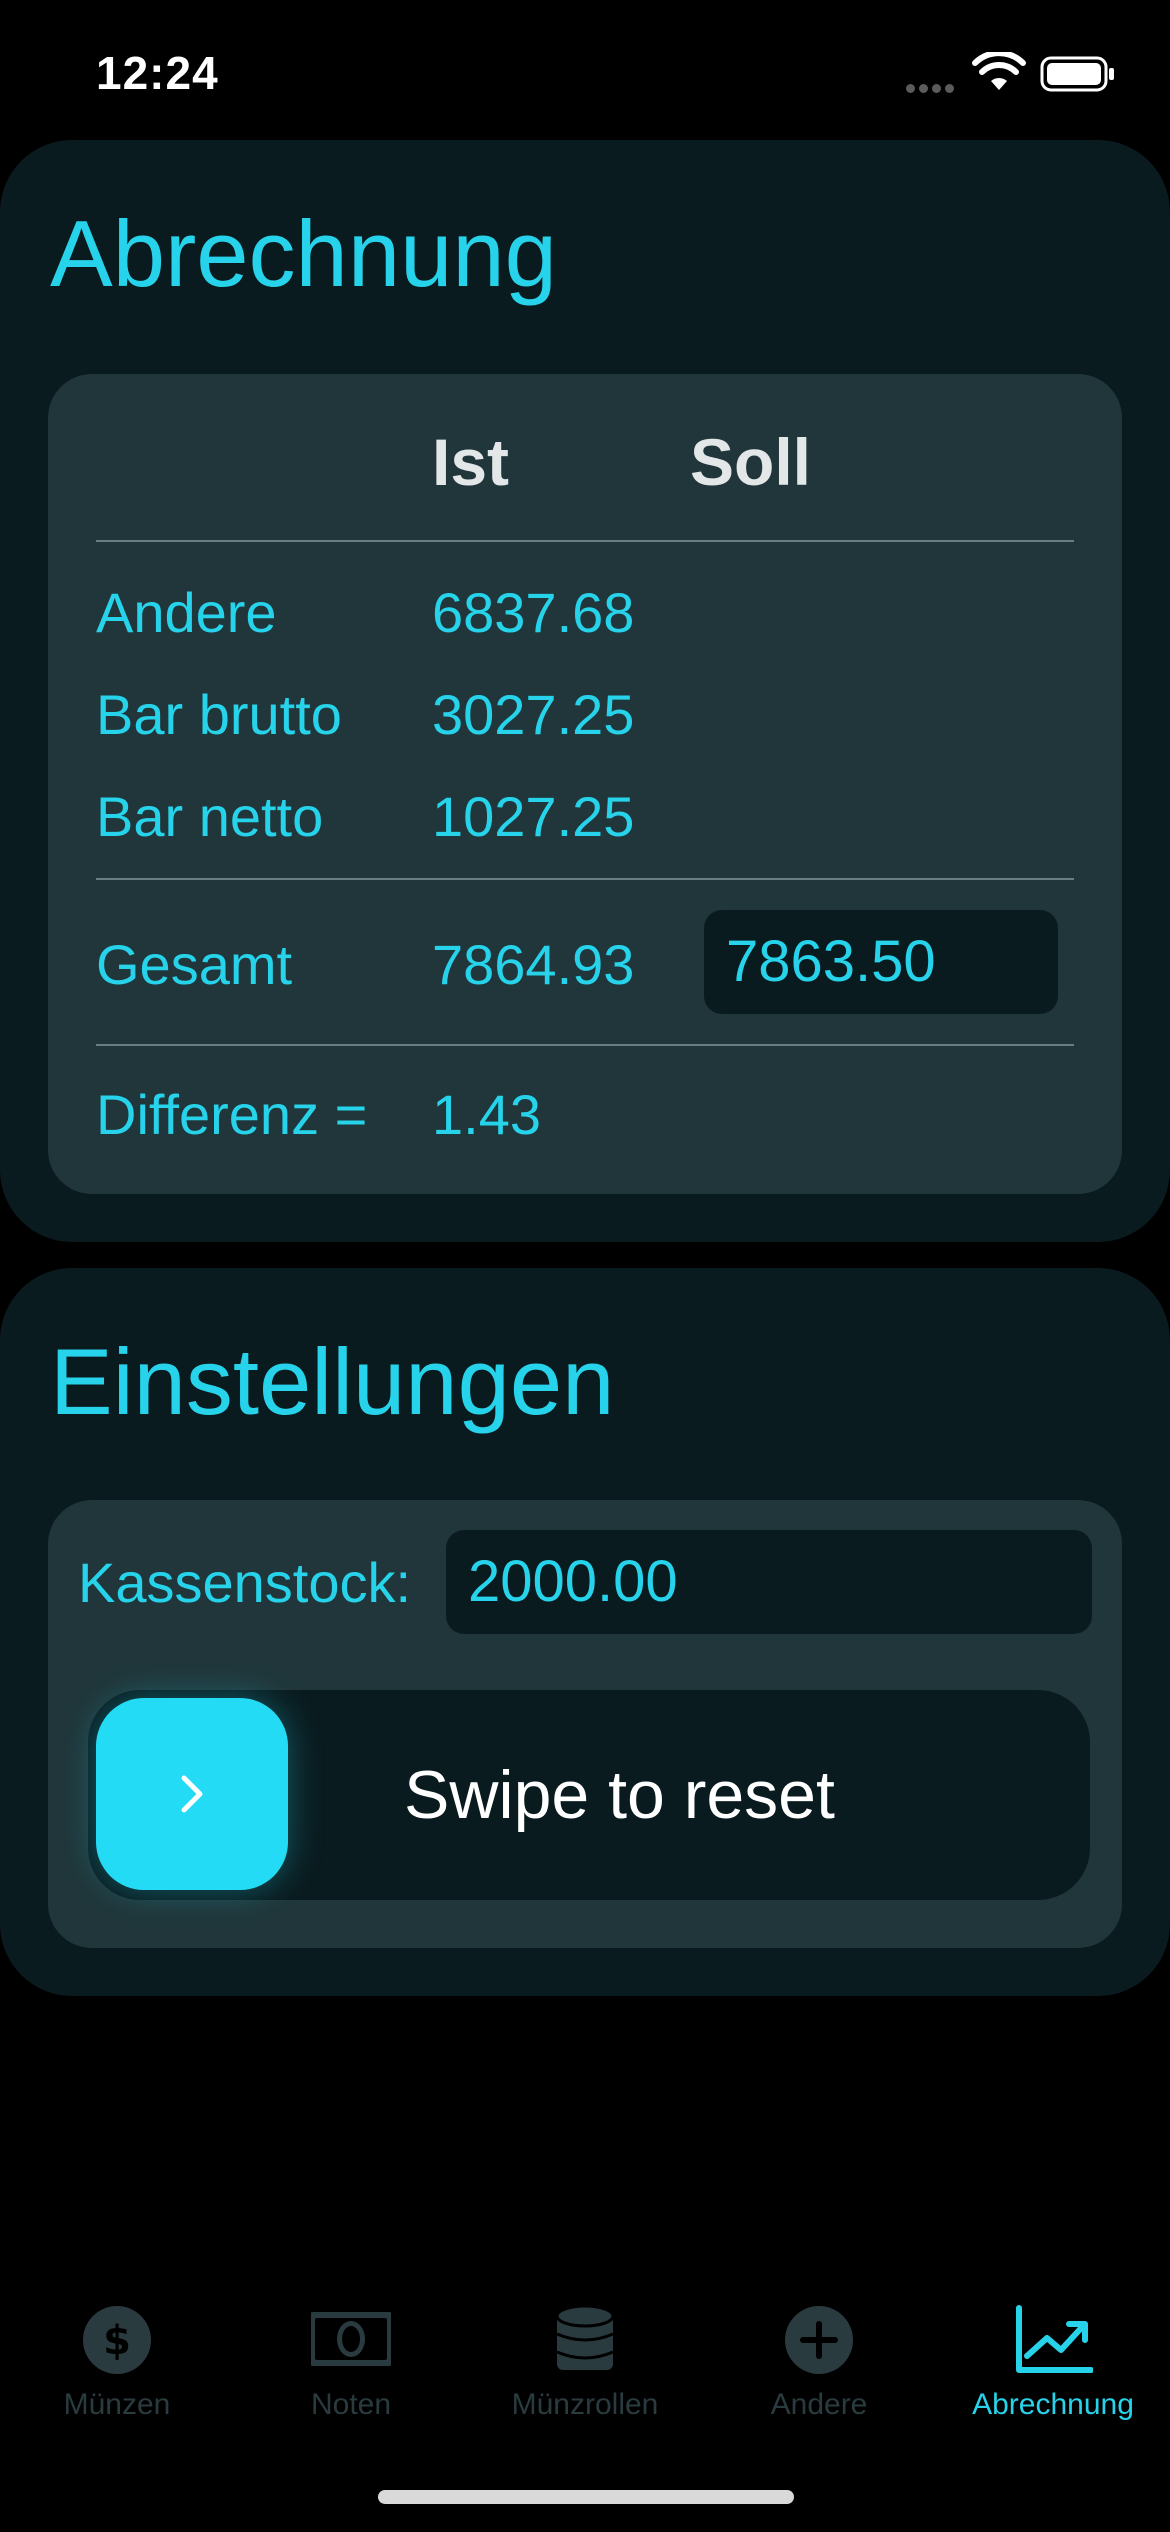  Describe the element at coordinates (486, 1114) in the screenshot. I see `differenz-value: 1.43` at that location.